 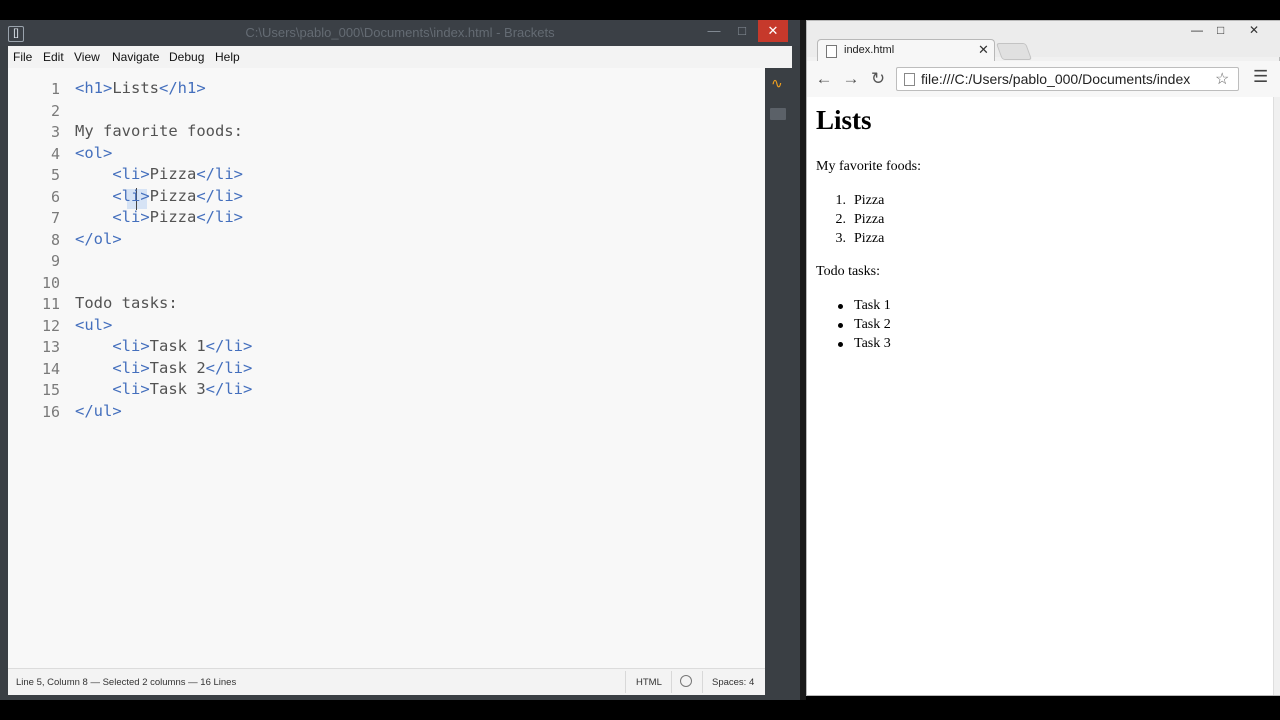 What do you see at coordinates (50, 282) in the screenshot?
I see `line-number: 10` at bounding box center [50, 282].